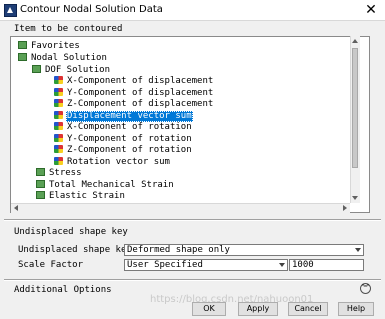  I want to click on title-bar: Contour Nodal Solution Data ✕, so click(192, 10).